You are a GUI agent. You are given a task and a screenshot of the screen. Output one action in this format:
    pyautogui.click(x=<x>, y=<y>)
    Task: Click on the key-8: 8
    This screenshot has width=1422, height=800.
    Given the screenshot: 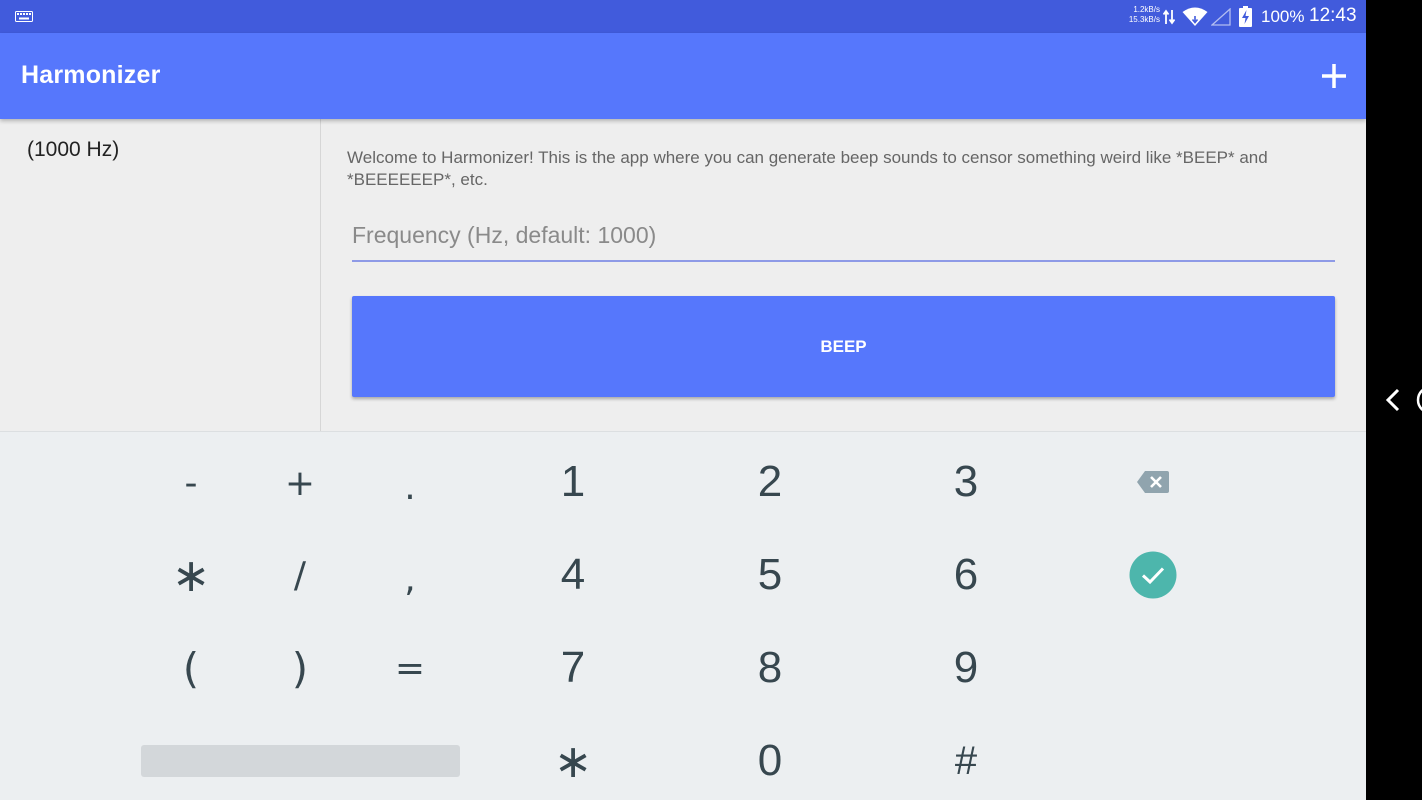 What is the action you would take?
    pyautogui.click(x=770, y=668)
    